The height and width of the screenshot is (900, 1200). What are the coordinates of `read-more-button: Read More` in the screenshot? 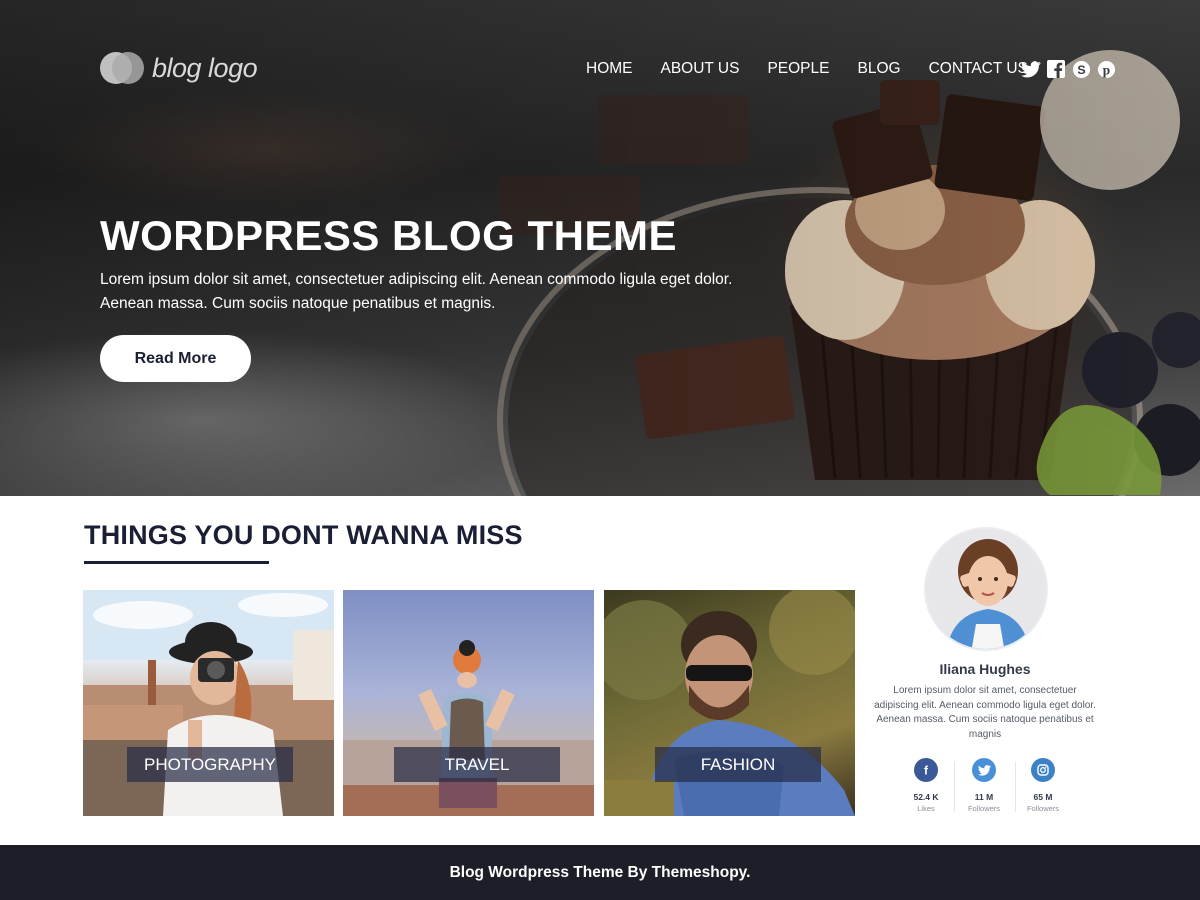 It's located at (175, 358).